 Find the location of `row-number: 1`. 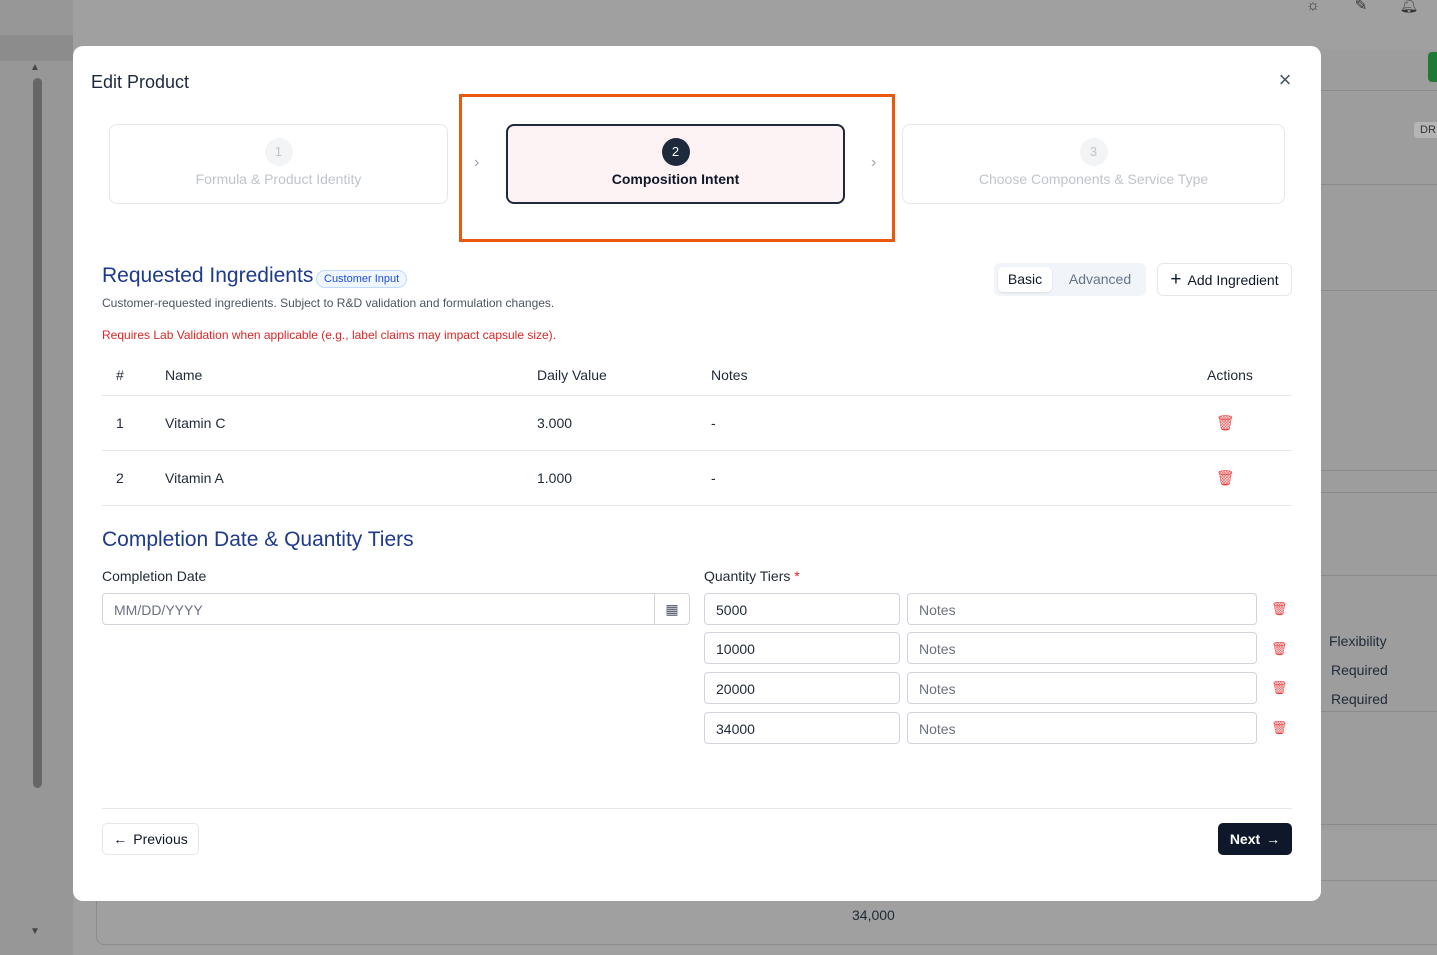

row-number: 1 is located at coordinates (120, 423).